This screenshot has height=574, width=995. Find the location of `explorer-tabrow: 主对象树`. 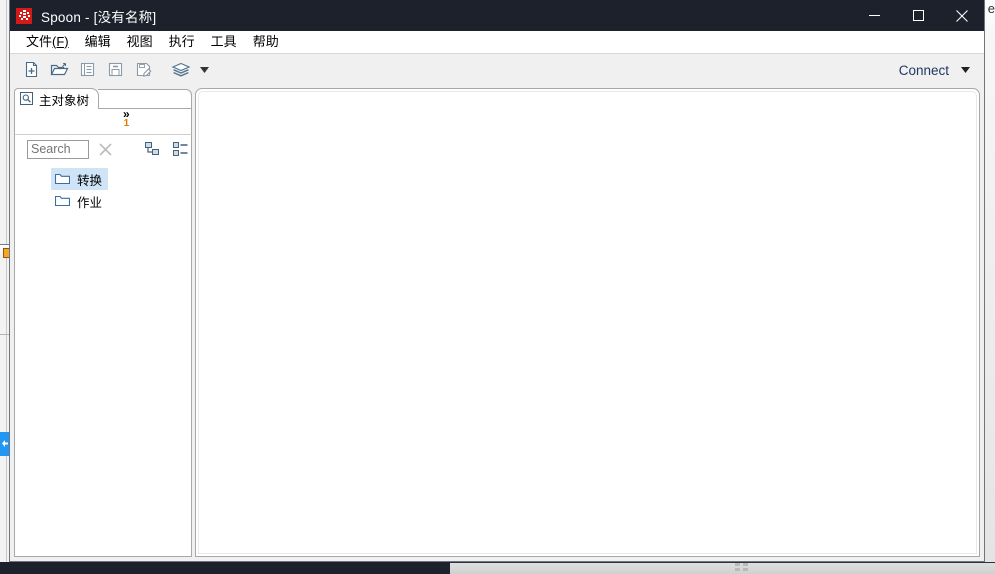

explorer-tabrow: 主对象树 is located at coordinates (103, 98).